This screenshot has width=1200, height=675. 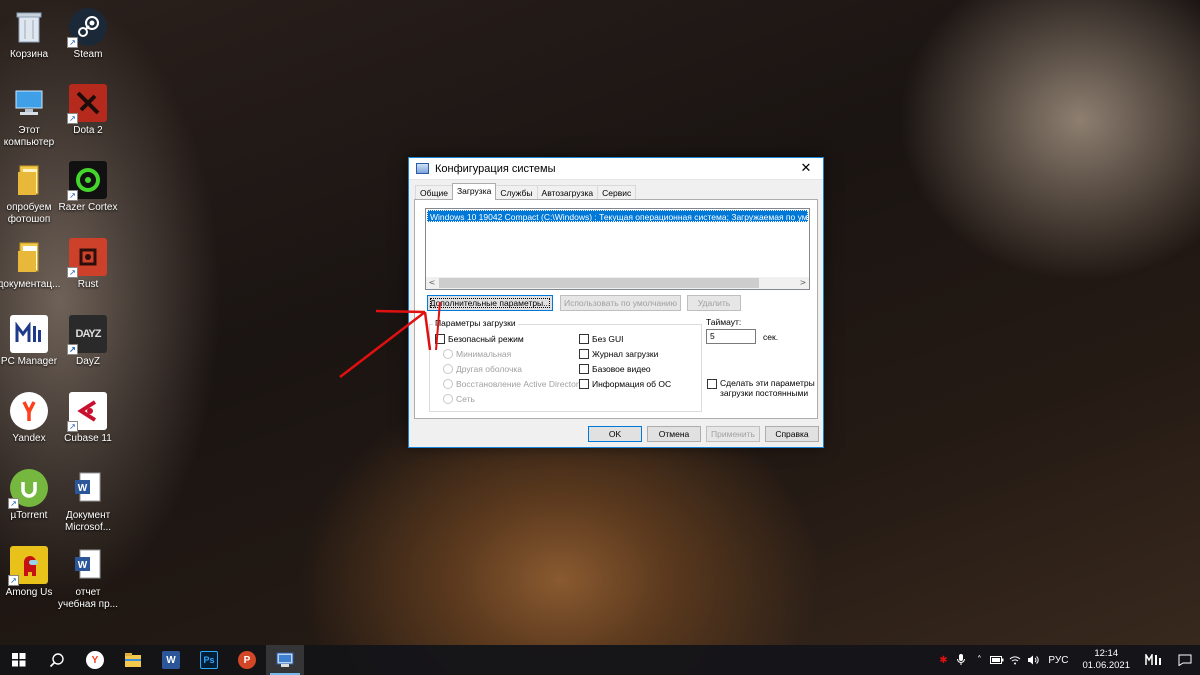 What do you see at coordinates (30, 501) in the screenshot?
I see `desktop-icon-utorrent: ↗ µTorrent` at bounding box center [30, 501].